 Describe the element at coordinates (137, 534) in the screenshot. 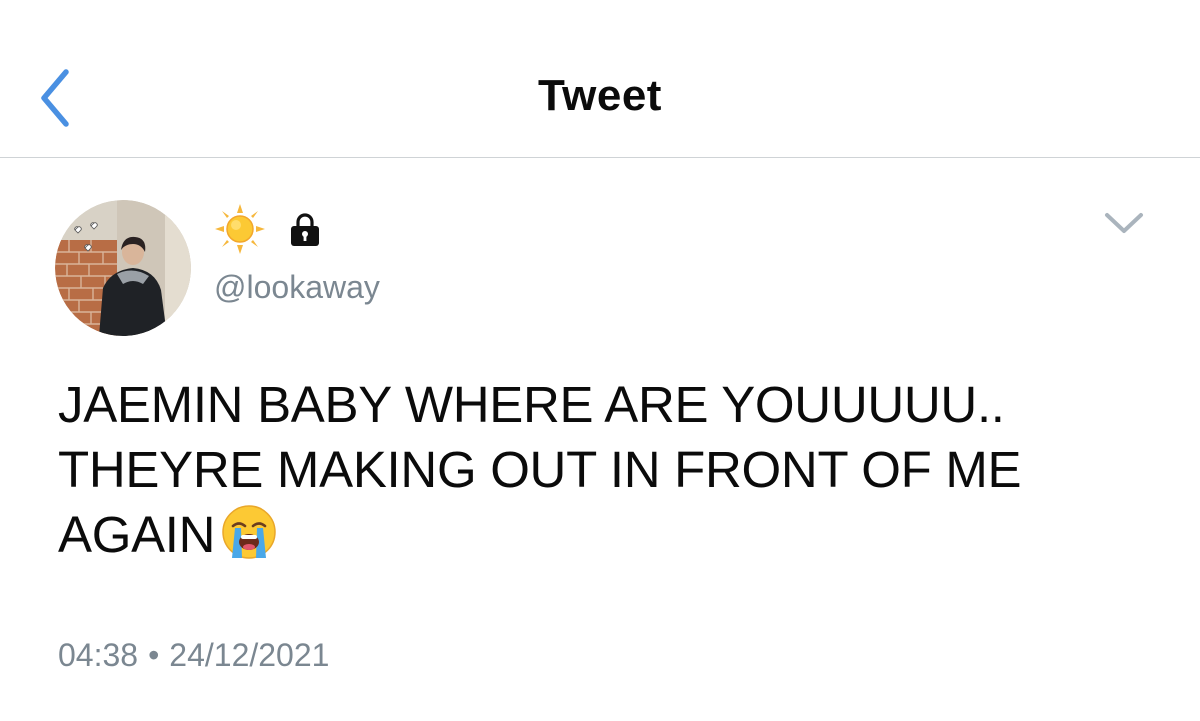

I see `tweet-text-fragment: AGAIN` at that location.